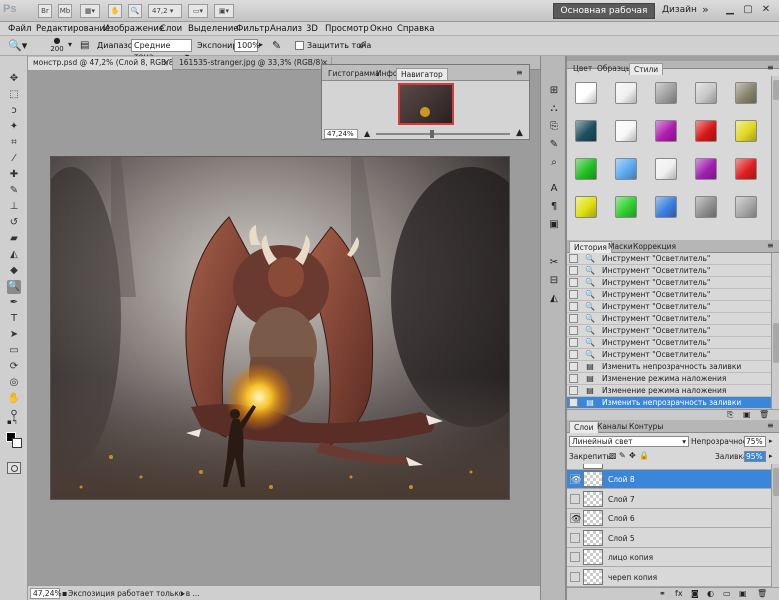  I want to click on history-item: ▤ Изменение режима наложения, so click(669, 391).